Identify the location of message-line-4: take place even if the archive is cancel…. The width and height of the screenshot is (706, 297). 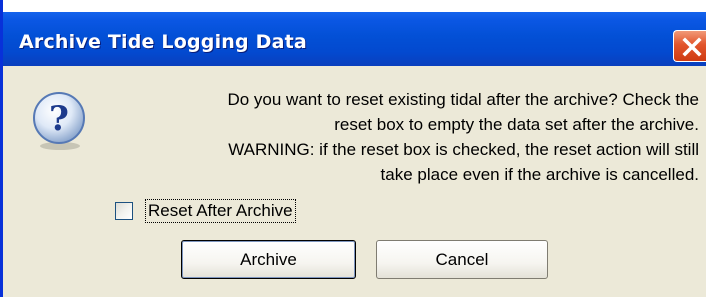
(539, 174).